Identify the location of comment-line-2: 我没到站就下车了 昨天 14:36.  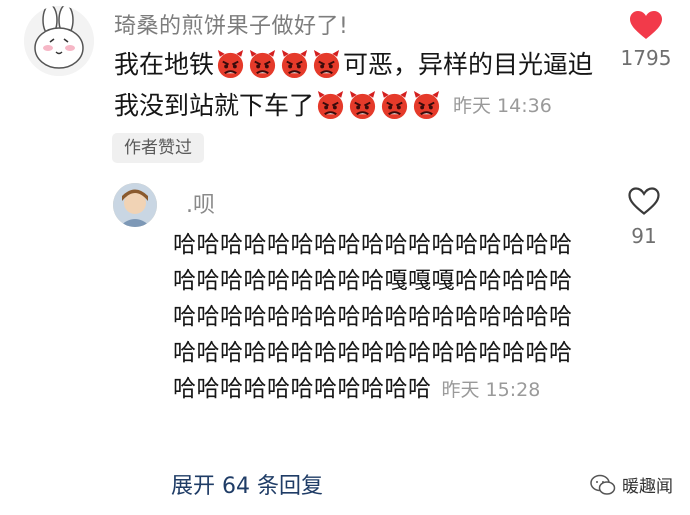
(333, 104).